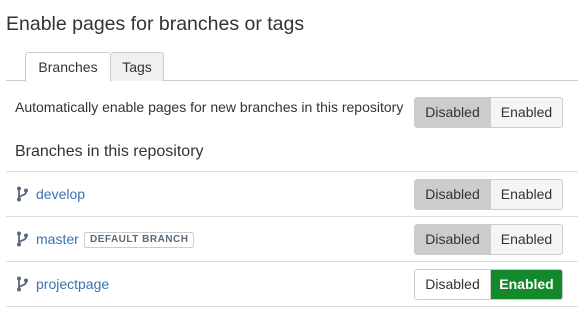  I want to click on master-toggle: Disabled Enabled, so click(488, 239).